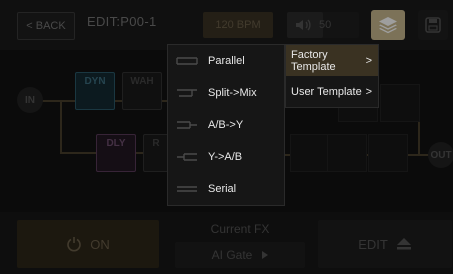 This screenshot has height=274, width=453. I want to click on factory-template-item: Factory Template >, so click(332, 60).